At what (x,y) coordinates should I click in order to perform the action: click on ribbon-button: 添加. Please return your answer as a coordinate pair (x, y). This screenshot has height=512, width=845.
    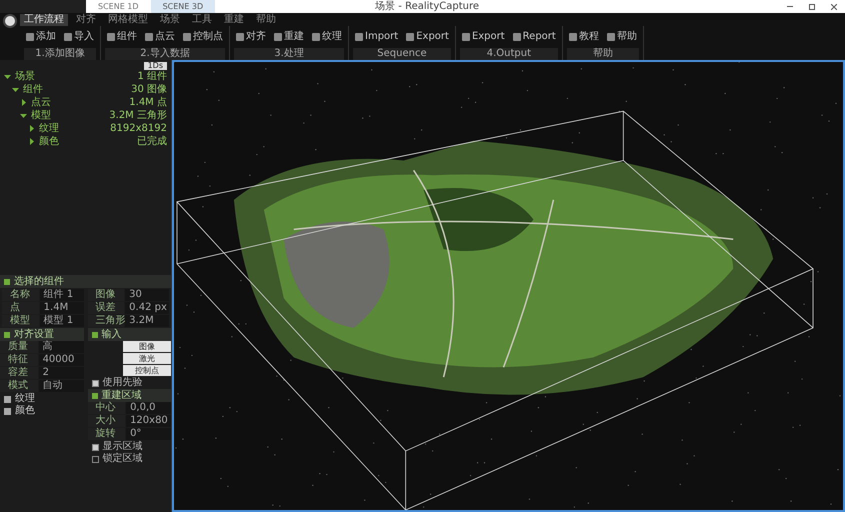
    Looking at the image, I should click on (41, 37).